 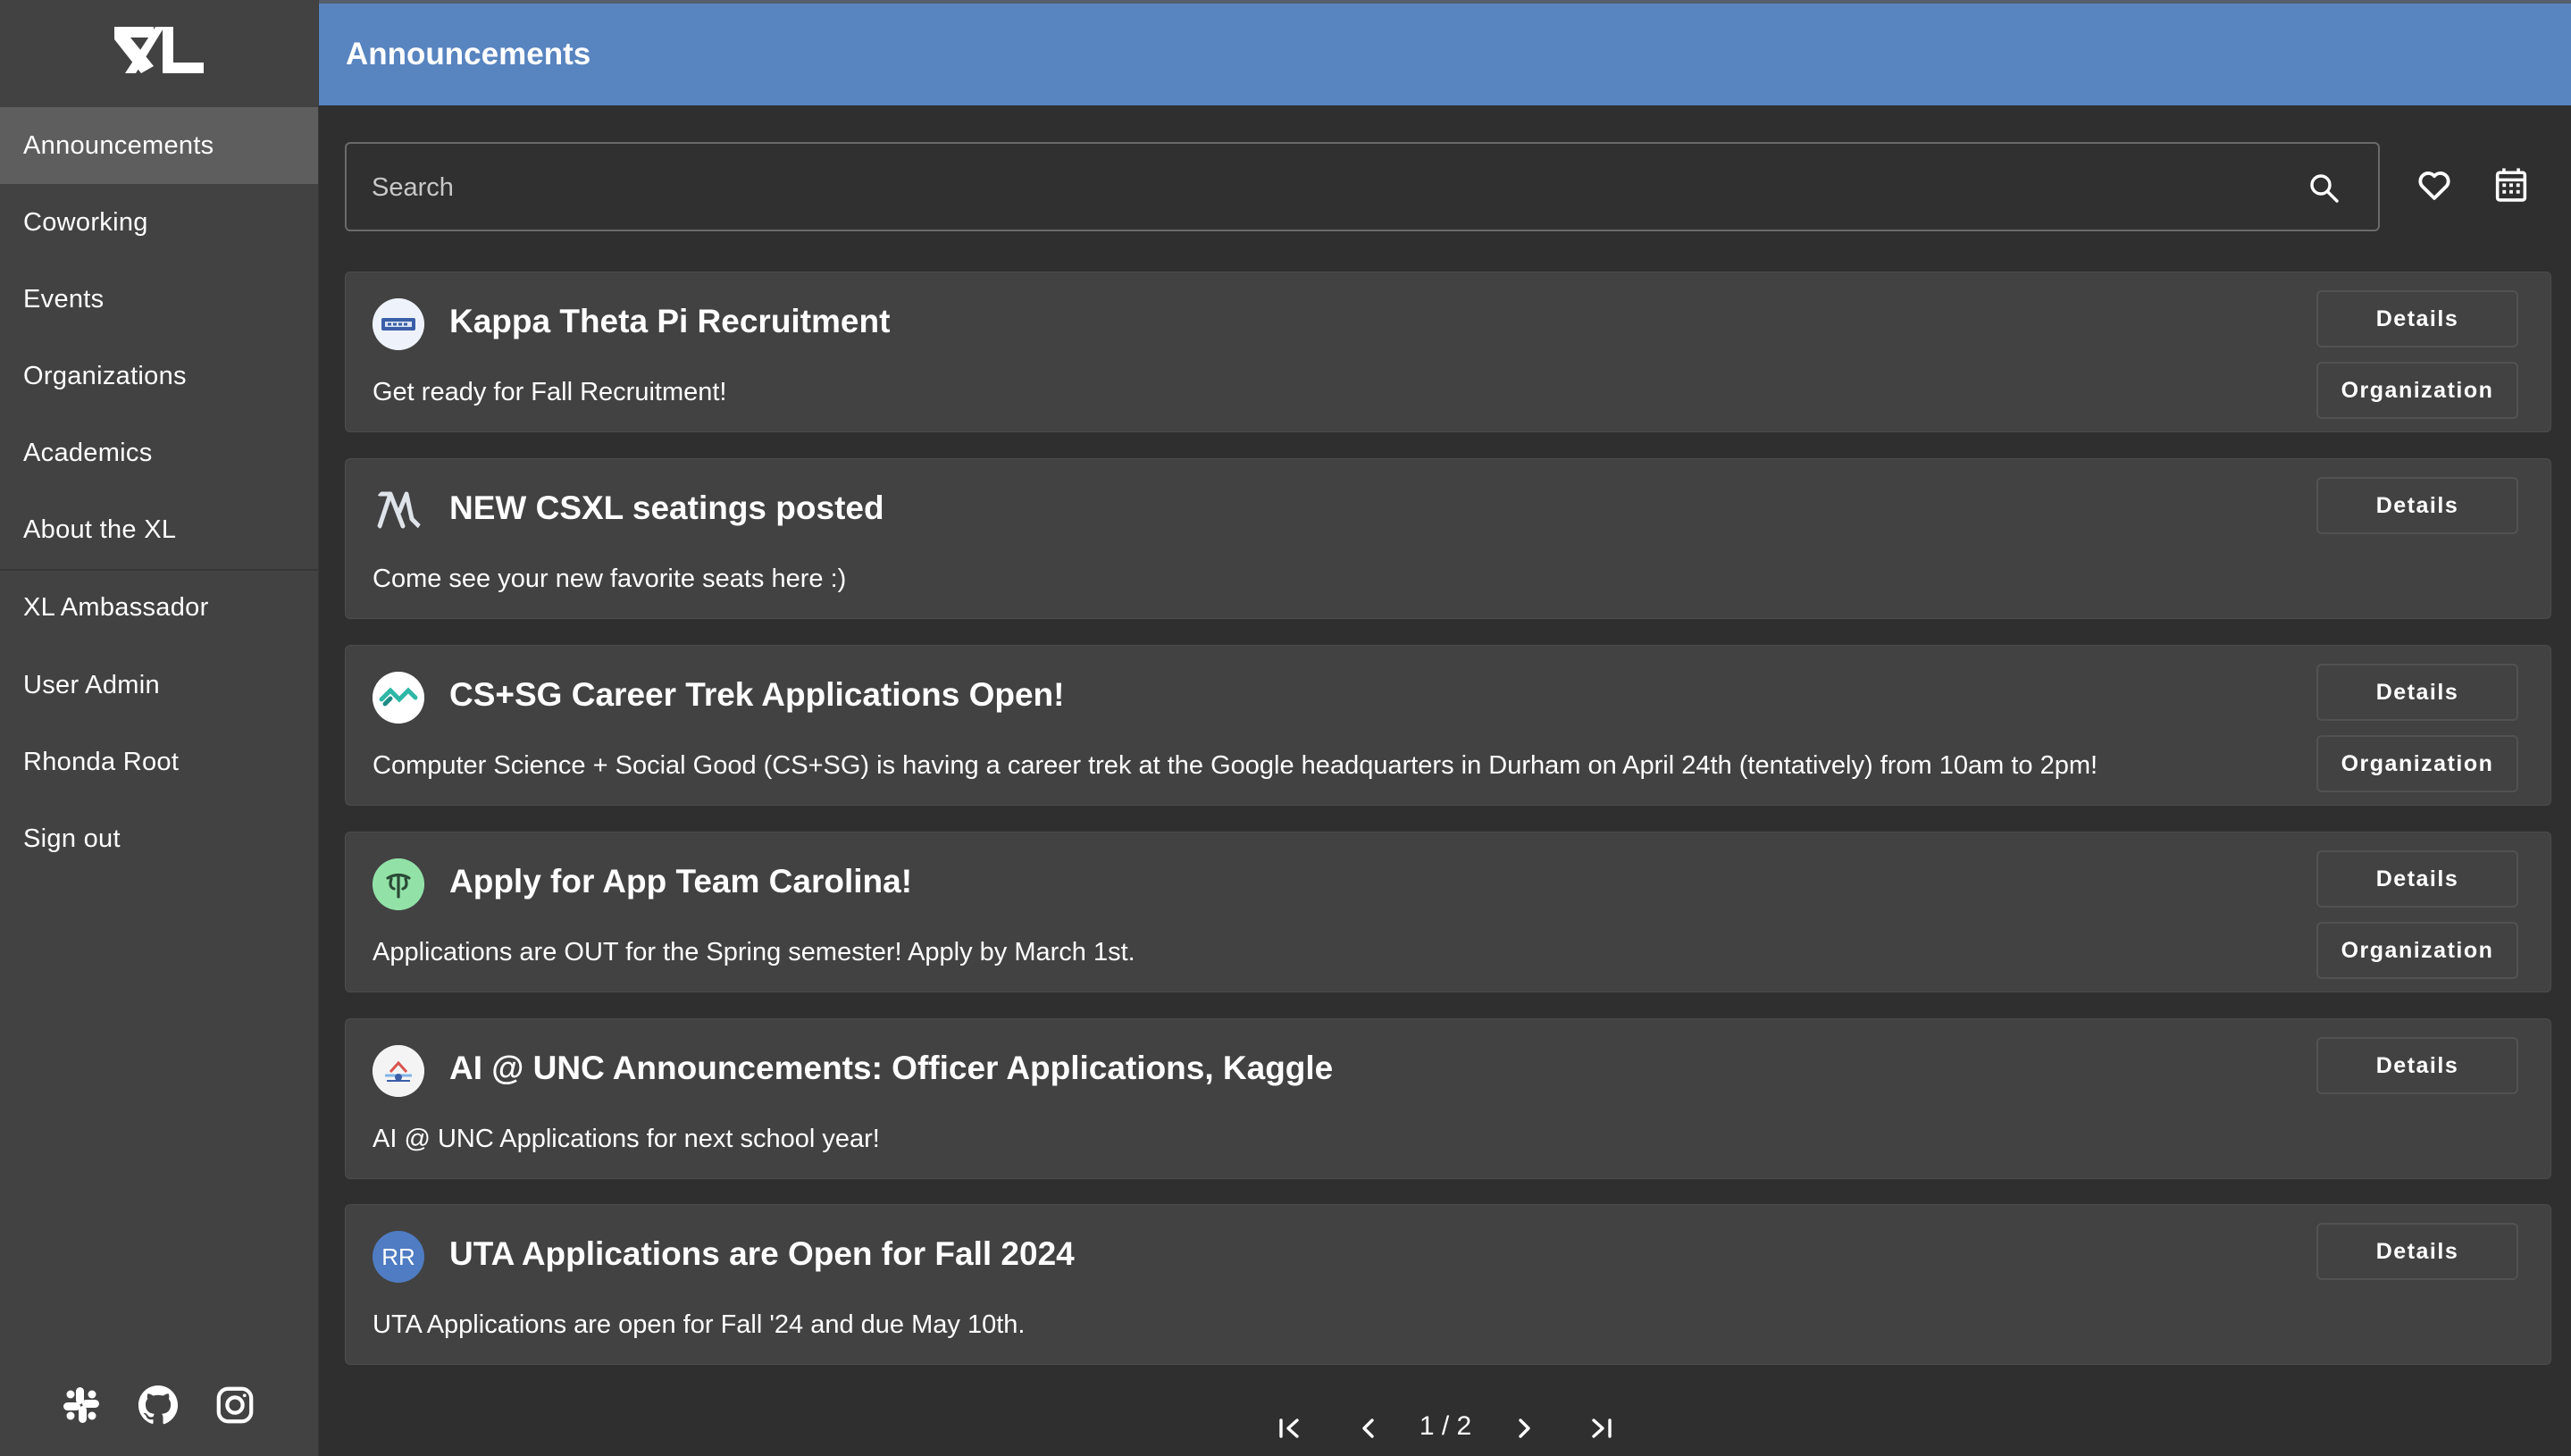 What do you see at coordinates (159, 299) in the screenshot?
I see `sidebar-item-events: Events` at bounding box center [159, 299].